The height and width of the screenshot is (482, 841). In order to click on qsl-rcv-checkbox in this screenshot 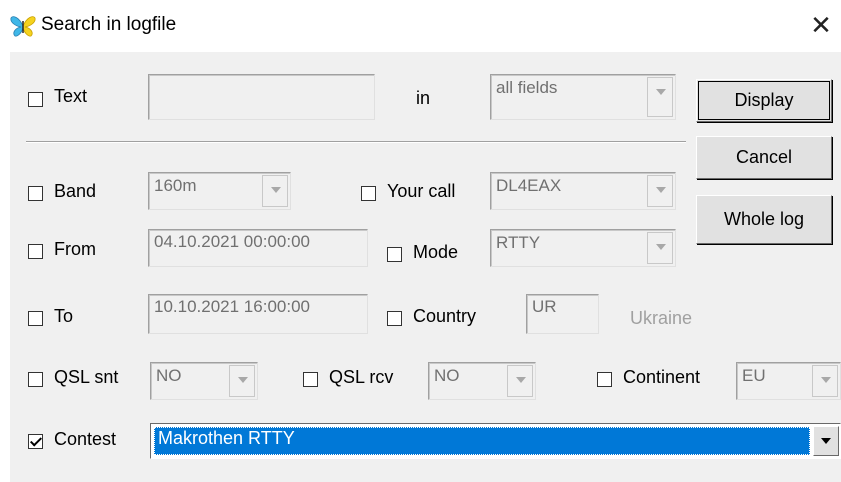, I will do `click(310, 379)`.